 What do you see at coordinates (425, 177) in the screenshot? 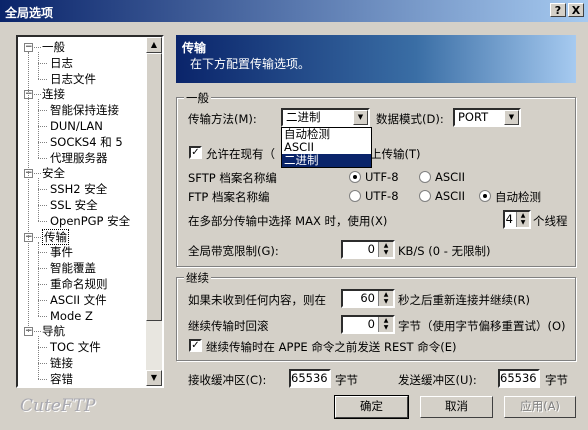
I see `sftp-ascii-radio` at bounding box center [425, 177].